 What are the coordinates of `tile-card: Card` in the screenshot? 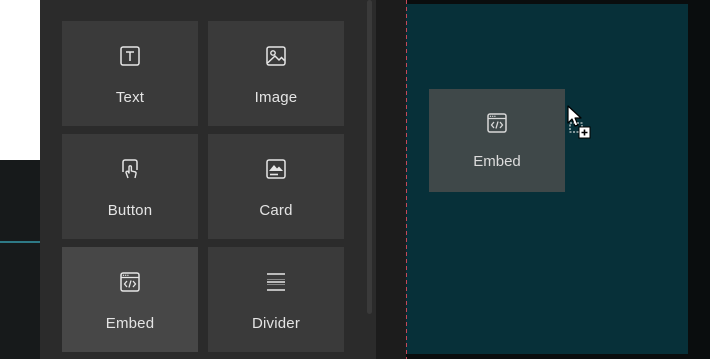 It's located at (276, 186).